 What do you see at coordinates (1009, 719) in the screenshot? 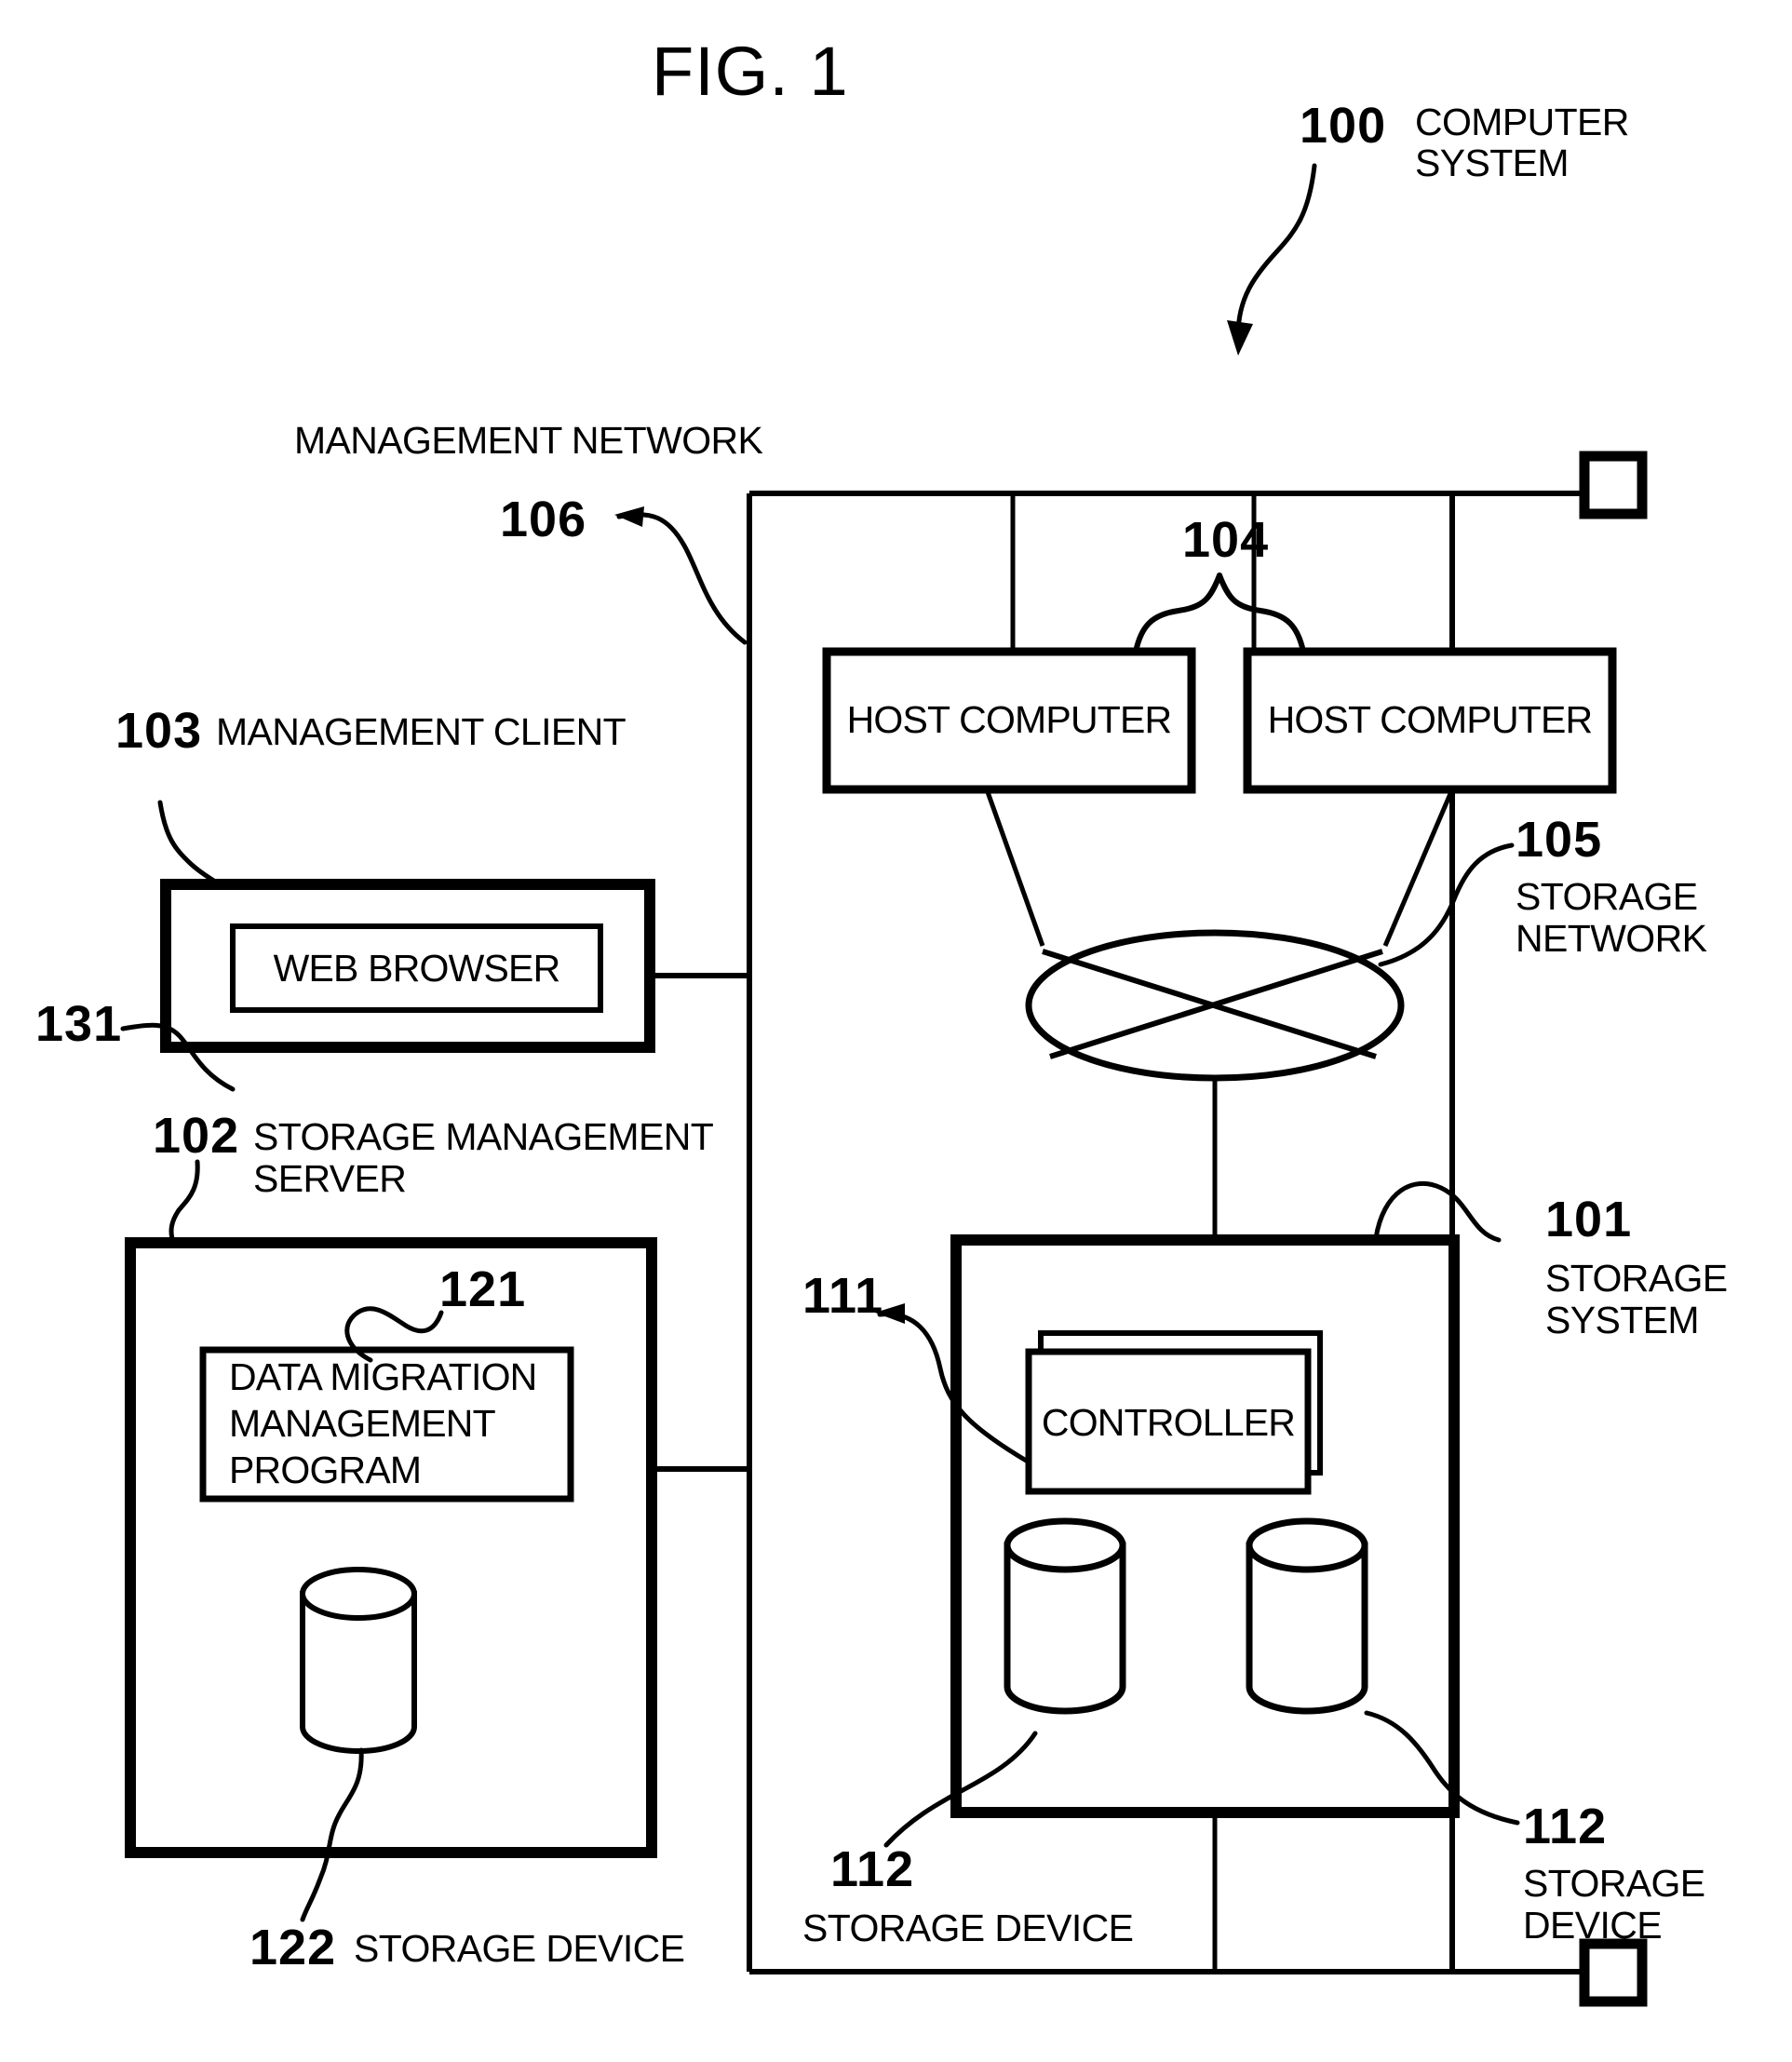
I see `host-computer-left-label: HOST COMPUTER` at bounding box center [1009, 719].